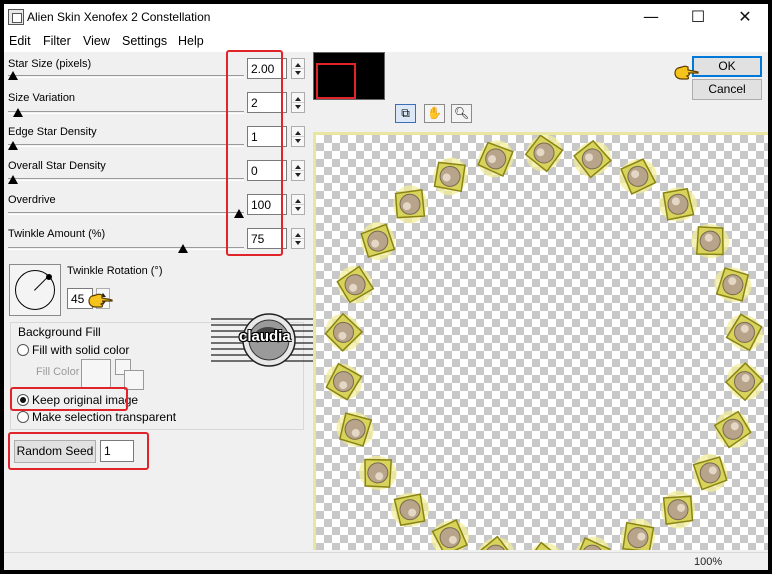 This screenshot has width=772, height=574. Describe the element at coordinates (78, 451) in the screenshot. I see `highlight-random-seed` at that location.